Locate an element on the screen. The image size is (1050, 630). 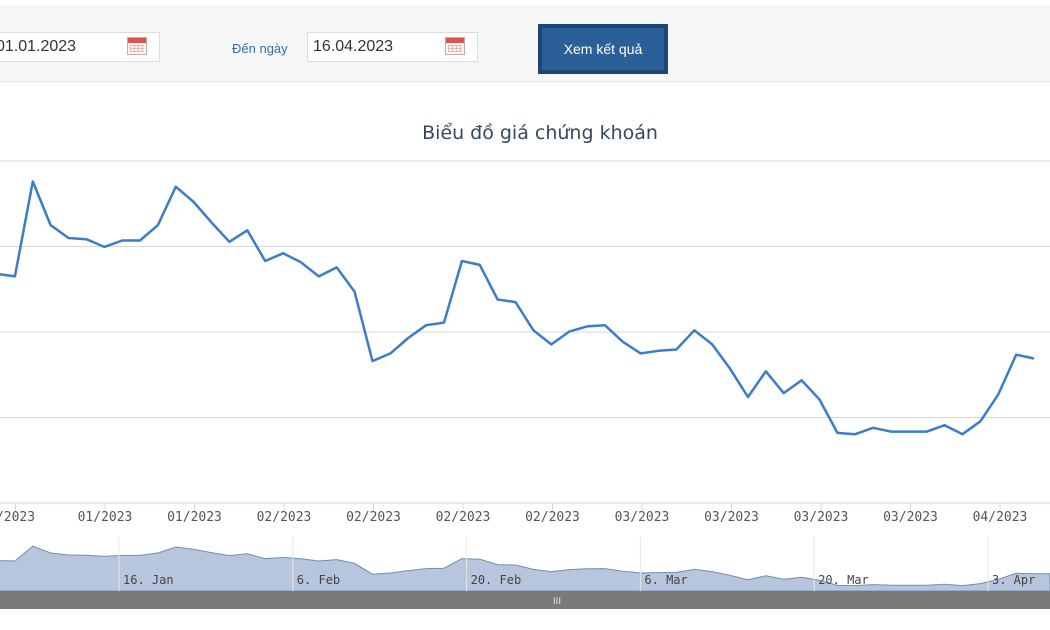
navigator-label: 6. Mar is located at coordinates (665, 580).